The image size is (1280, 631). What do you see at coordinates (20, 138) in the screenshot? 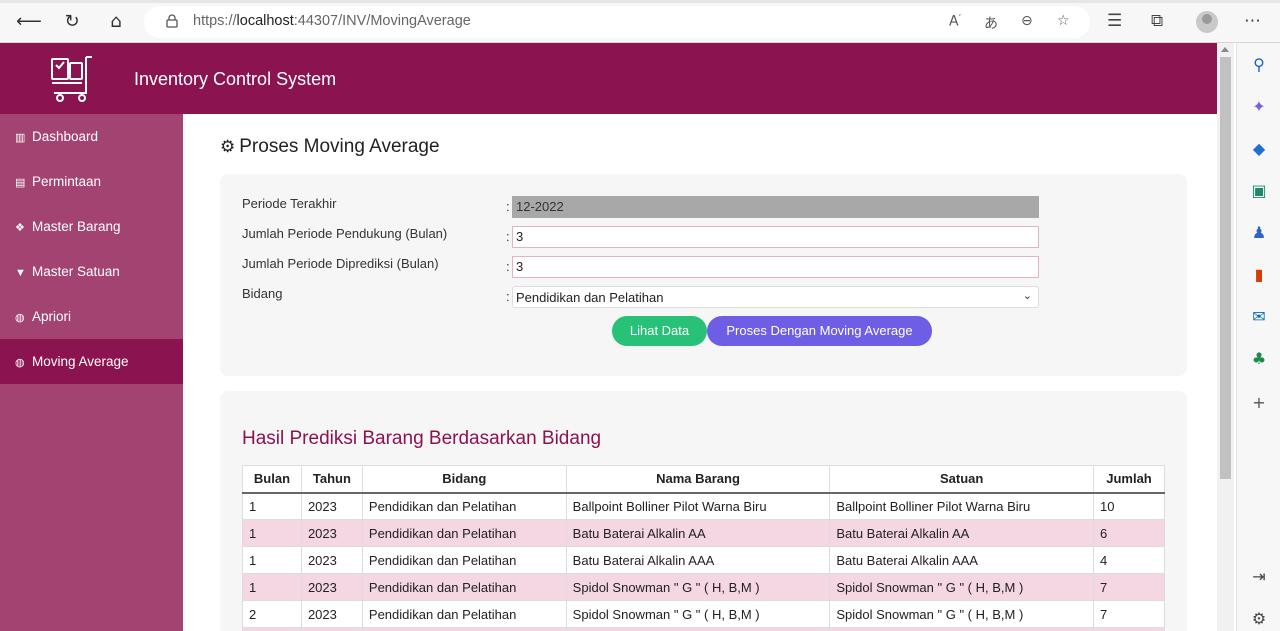
I see `bar-chart-icon: ▥` at bounding box center [20, 138].